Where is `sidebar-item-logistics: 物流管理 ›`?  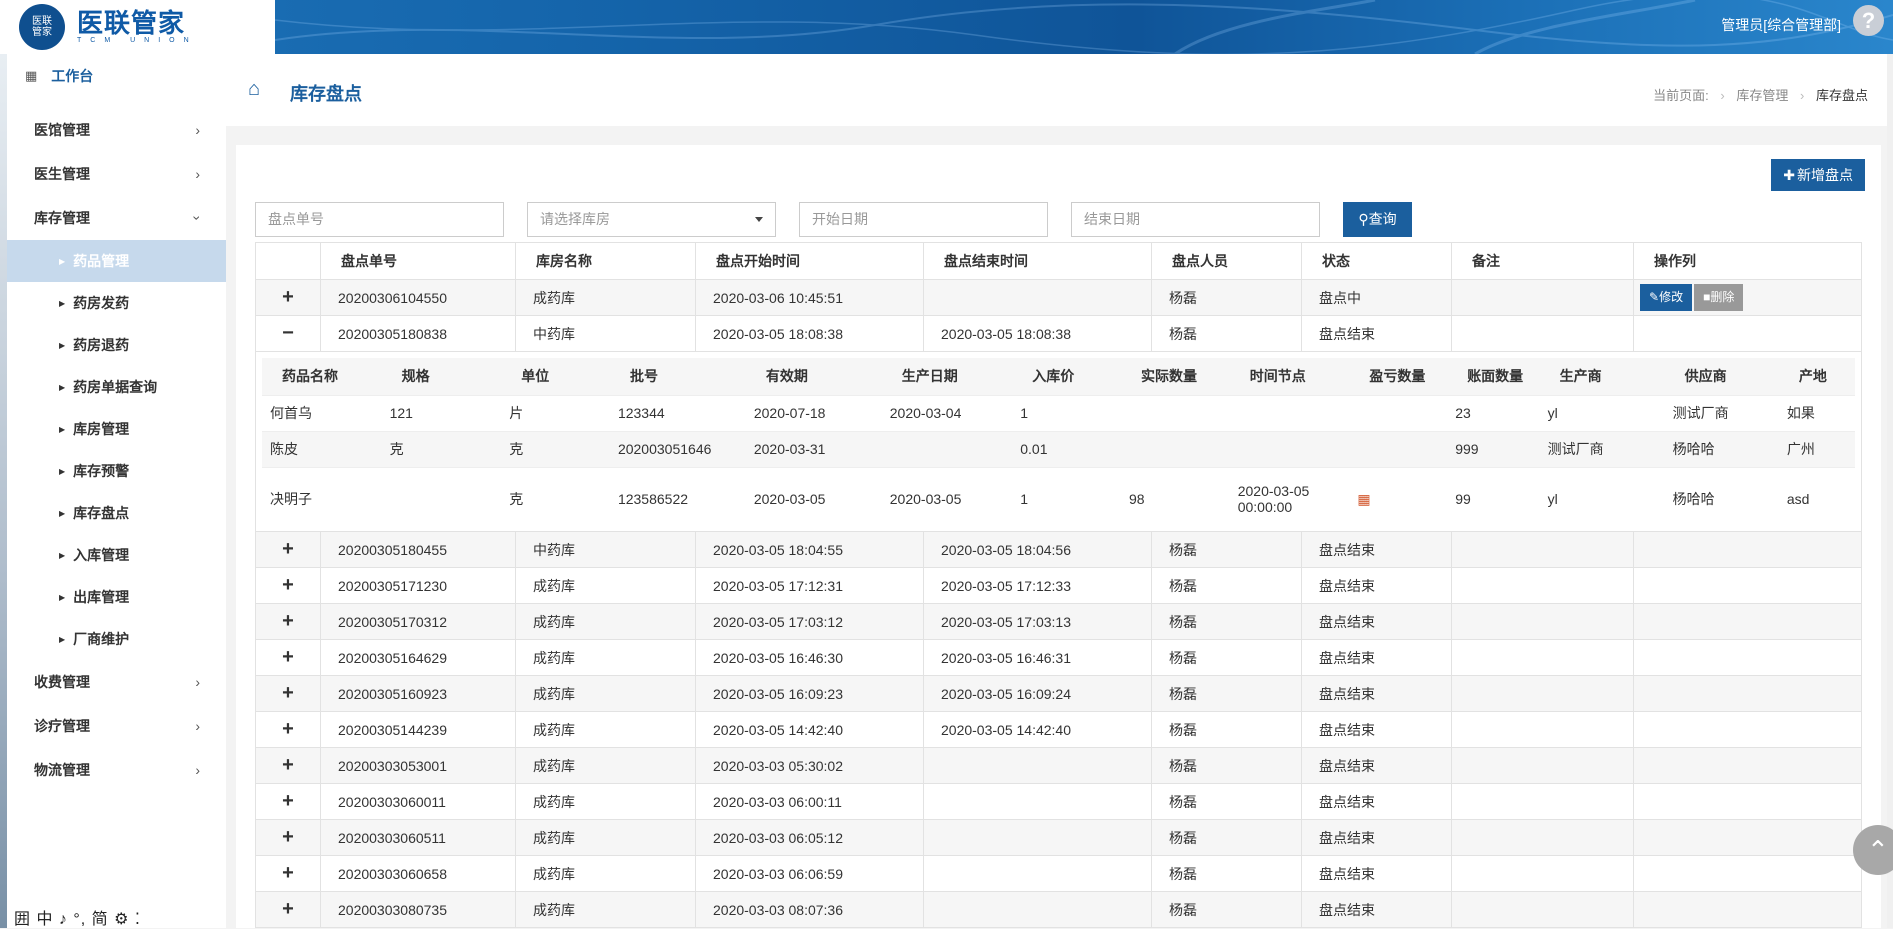
sidebar-item-logistics: 物流管理 › is located at coordinates (116, 770).